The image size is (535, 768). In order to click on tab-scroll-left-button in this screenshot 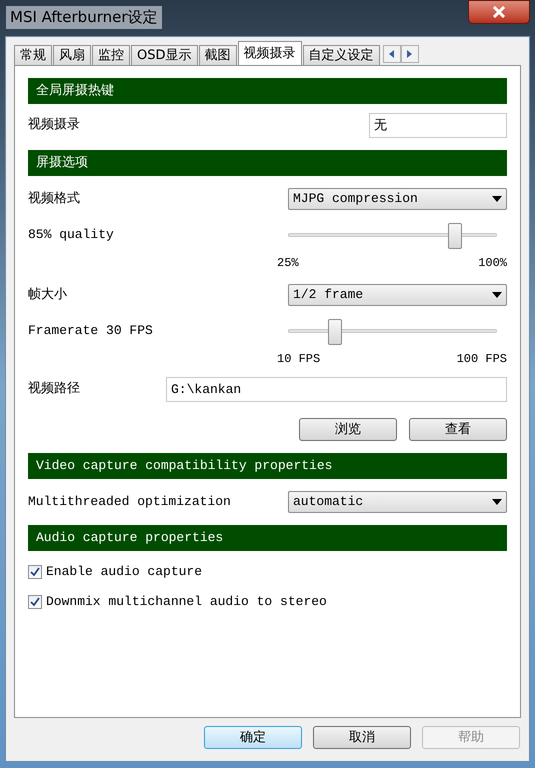, I will do `click(391, 54)`.